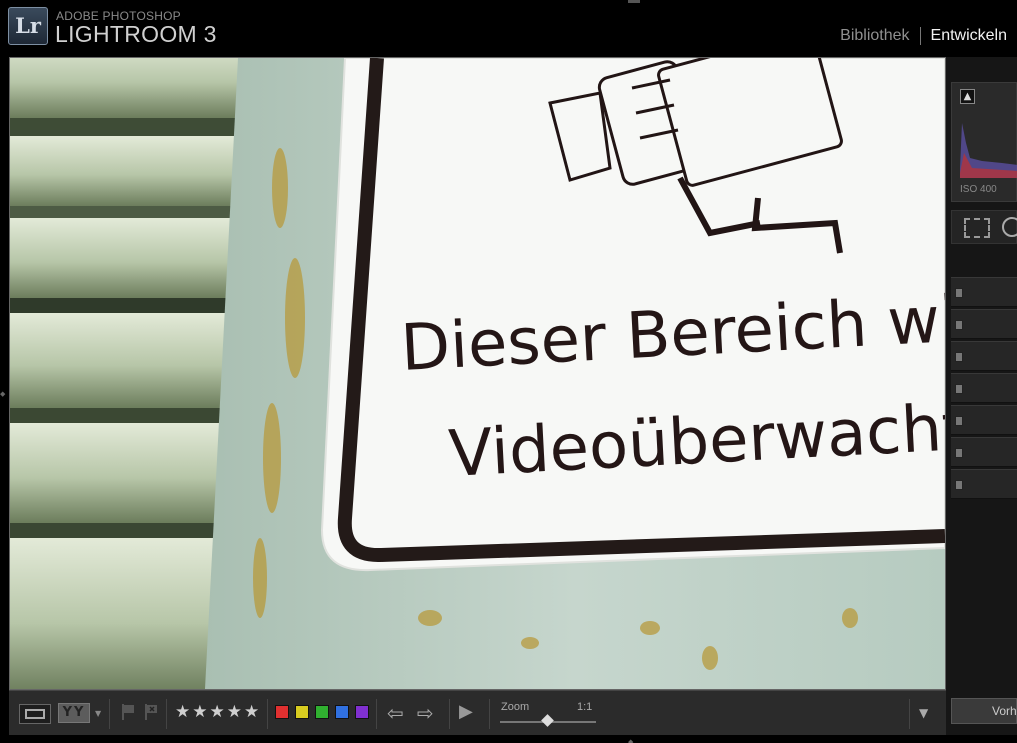  I want to click on histogram-iso-readout: ISO 400, so click(978, 189).